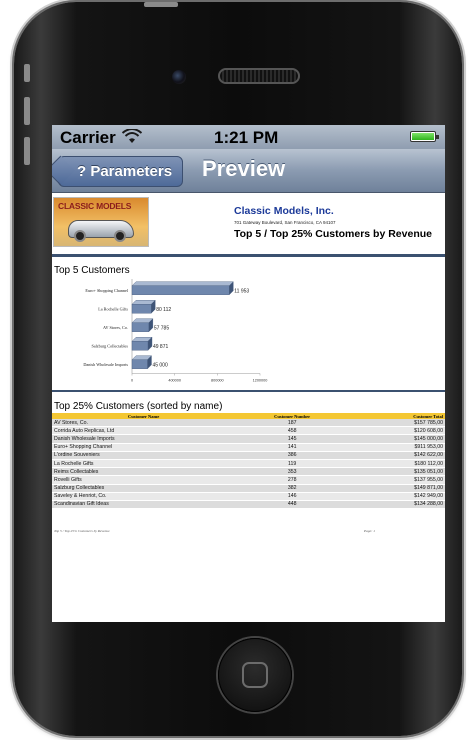  I want to click on volume-up-button, so click(27, 111).